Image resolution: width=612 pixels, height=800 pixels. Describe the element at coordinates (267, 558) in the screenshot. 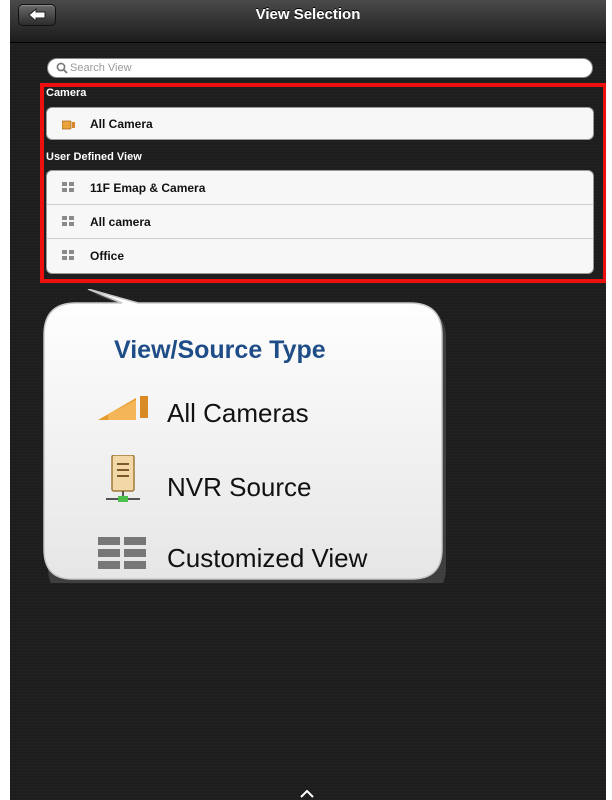

I see `legend-label-customized-view: Customized View` at that location.